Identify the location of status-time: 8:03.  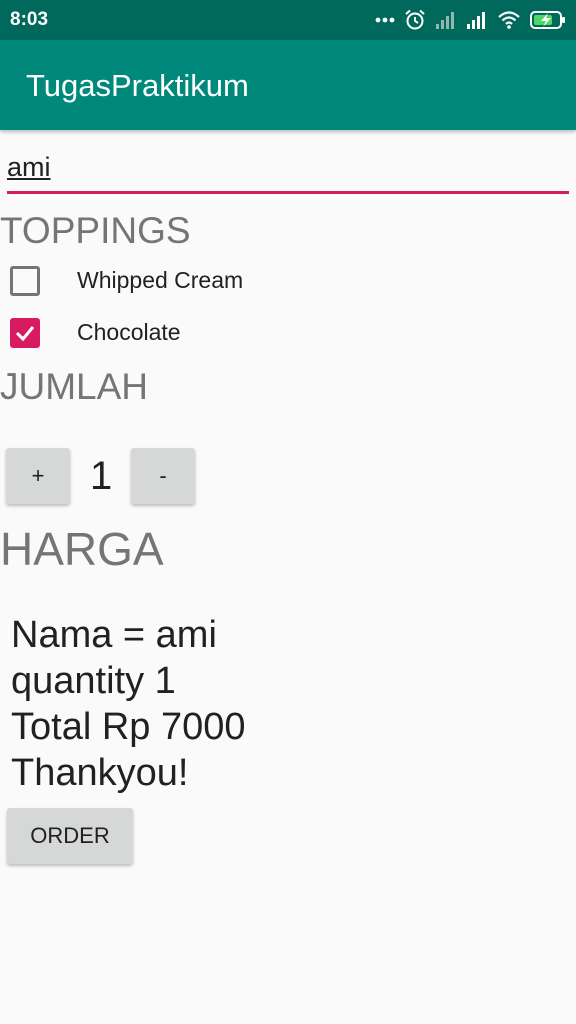
(29, 19).